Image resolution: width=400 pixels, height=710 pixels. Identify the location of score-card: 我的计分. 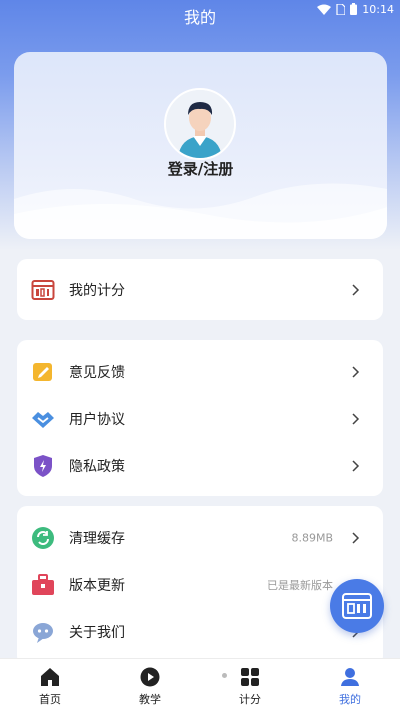
(200, 289).